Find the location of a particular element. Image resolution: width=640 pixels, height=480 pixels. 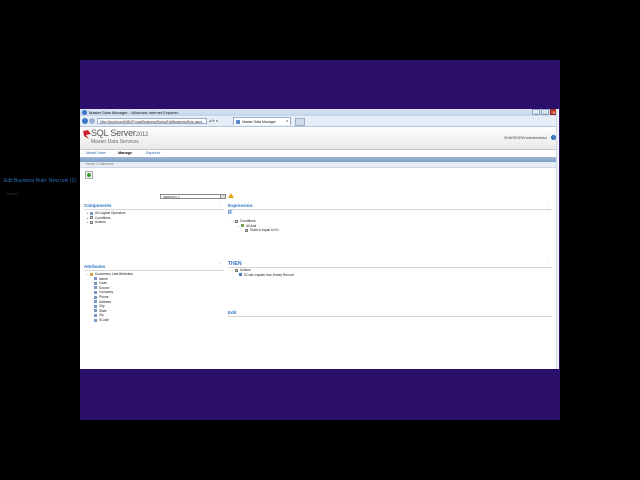

expand-icon: + is located at coordinates (87, 222).